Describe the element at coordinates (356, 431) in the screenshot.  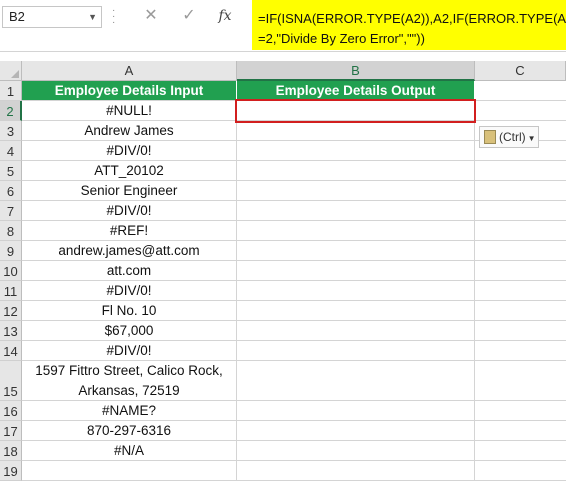
I see `cell-b17` at that location.